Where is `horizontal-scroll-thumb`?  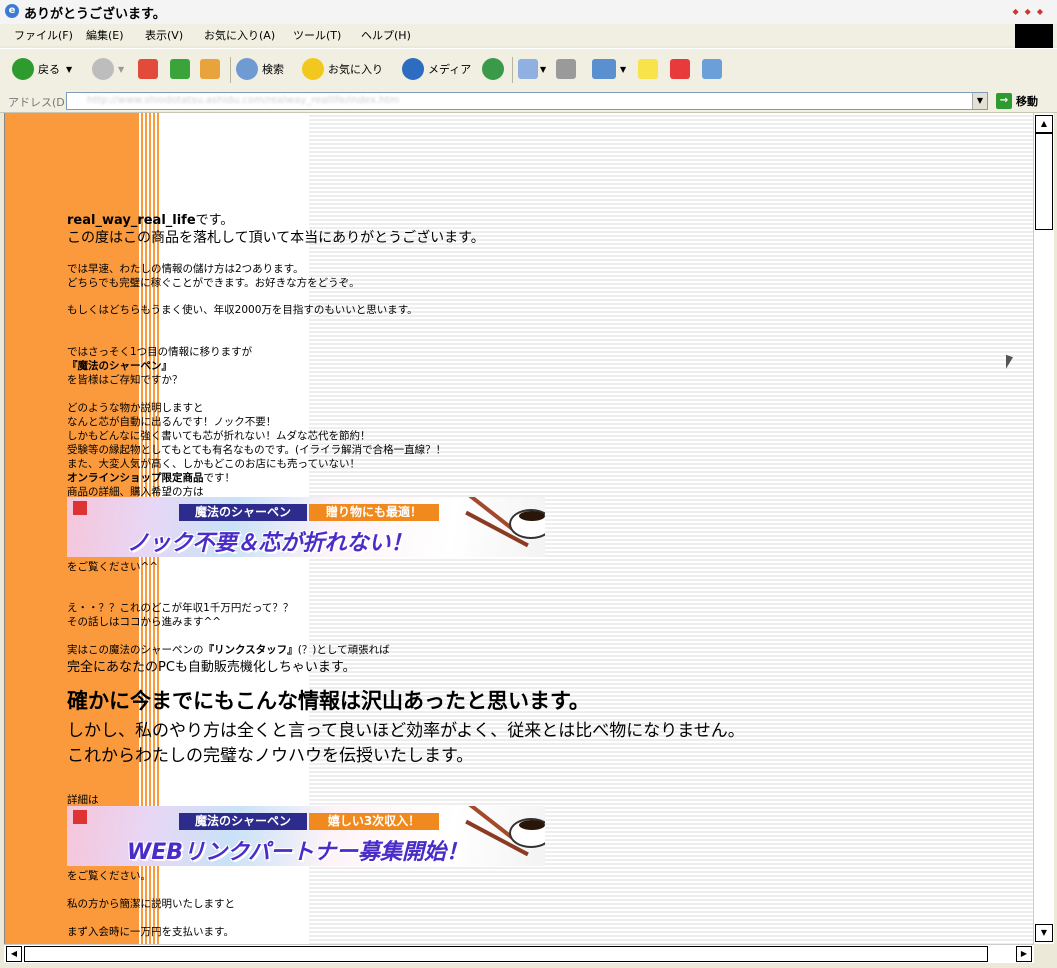
horizontal-scroll-thumb is located at coordinates (506, 954).